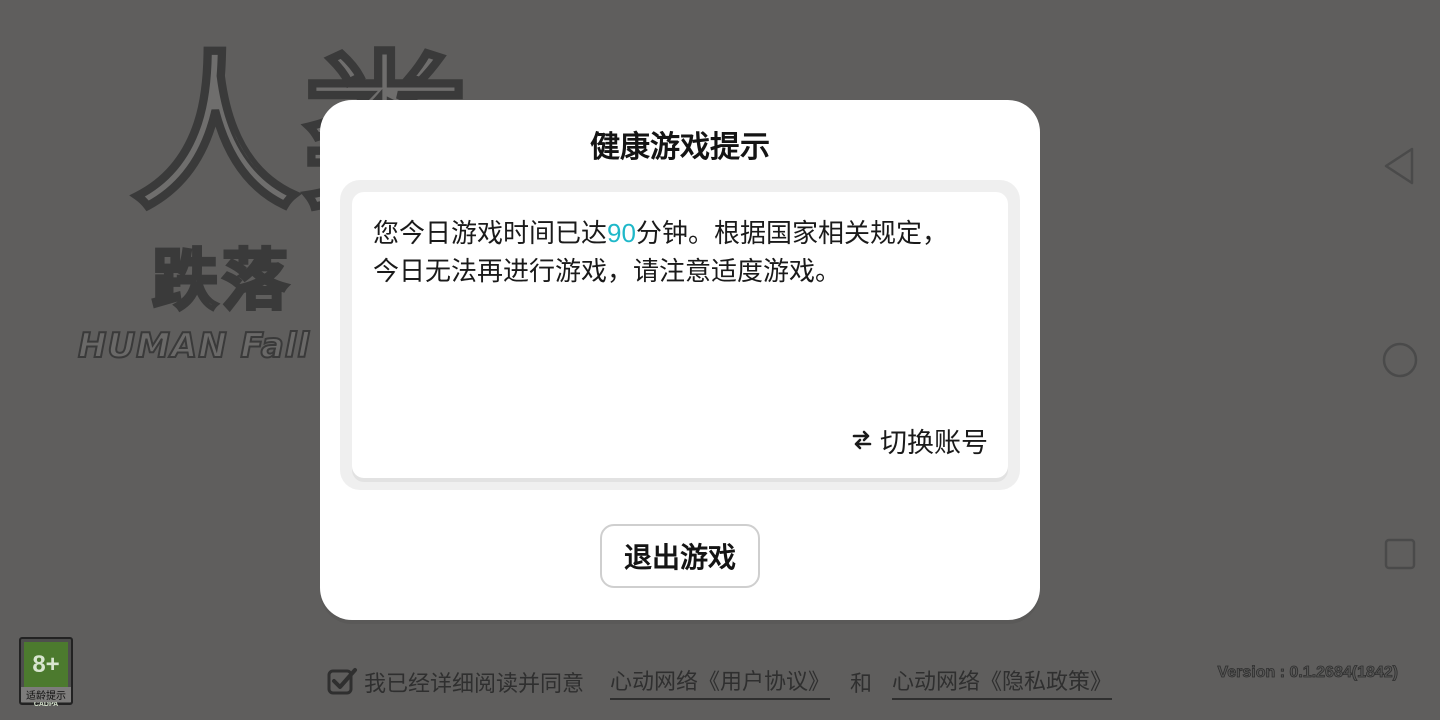 The image size is (1440, 720). What do you see at coordinates (861, 684) in the screenshot?
I see `agreement-and: 和` at bounding box center [861, 684].